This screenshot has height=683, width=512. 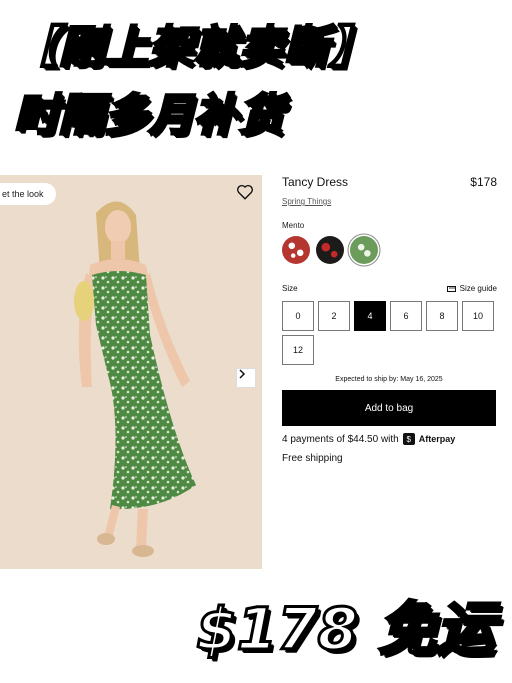 What do you see at coordinates (330, 250) in the screenshot?
I see `swatch-dark-red` at bounding box center [330, 250].